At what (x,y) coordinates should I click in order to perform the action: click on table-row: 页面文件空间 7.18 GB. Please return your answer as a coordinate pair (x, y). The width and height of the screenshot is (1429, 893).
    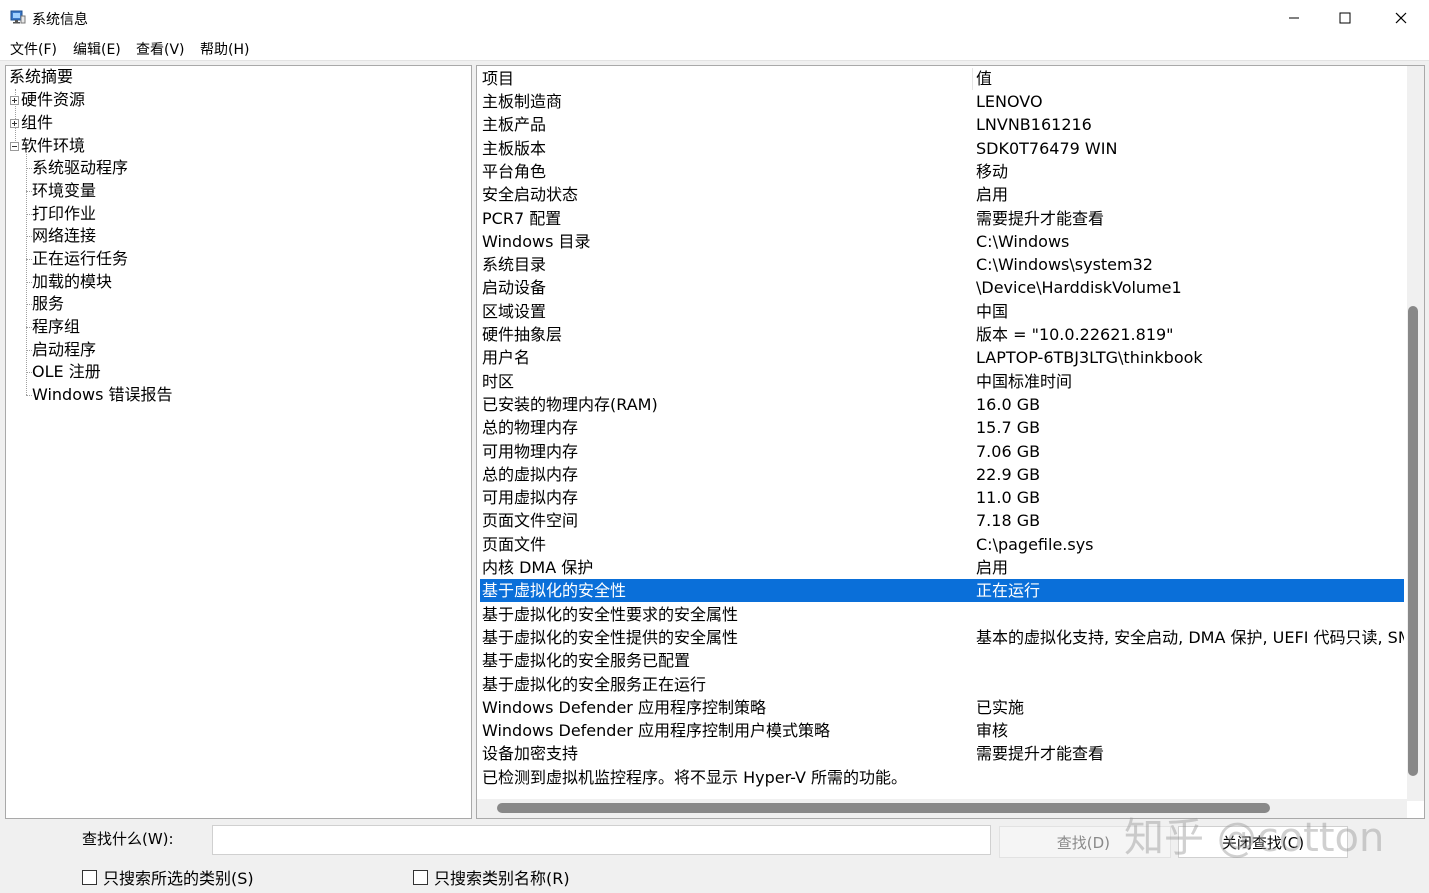
    Looking at the image, I should click on (942, 520).